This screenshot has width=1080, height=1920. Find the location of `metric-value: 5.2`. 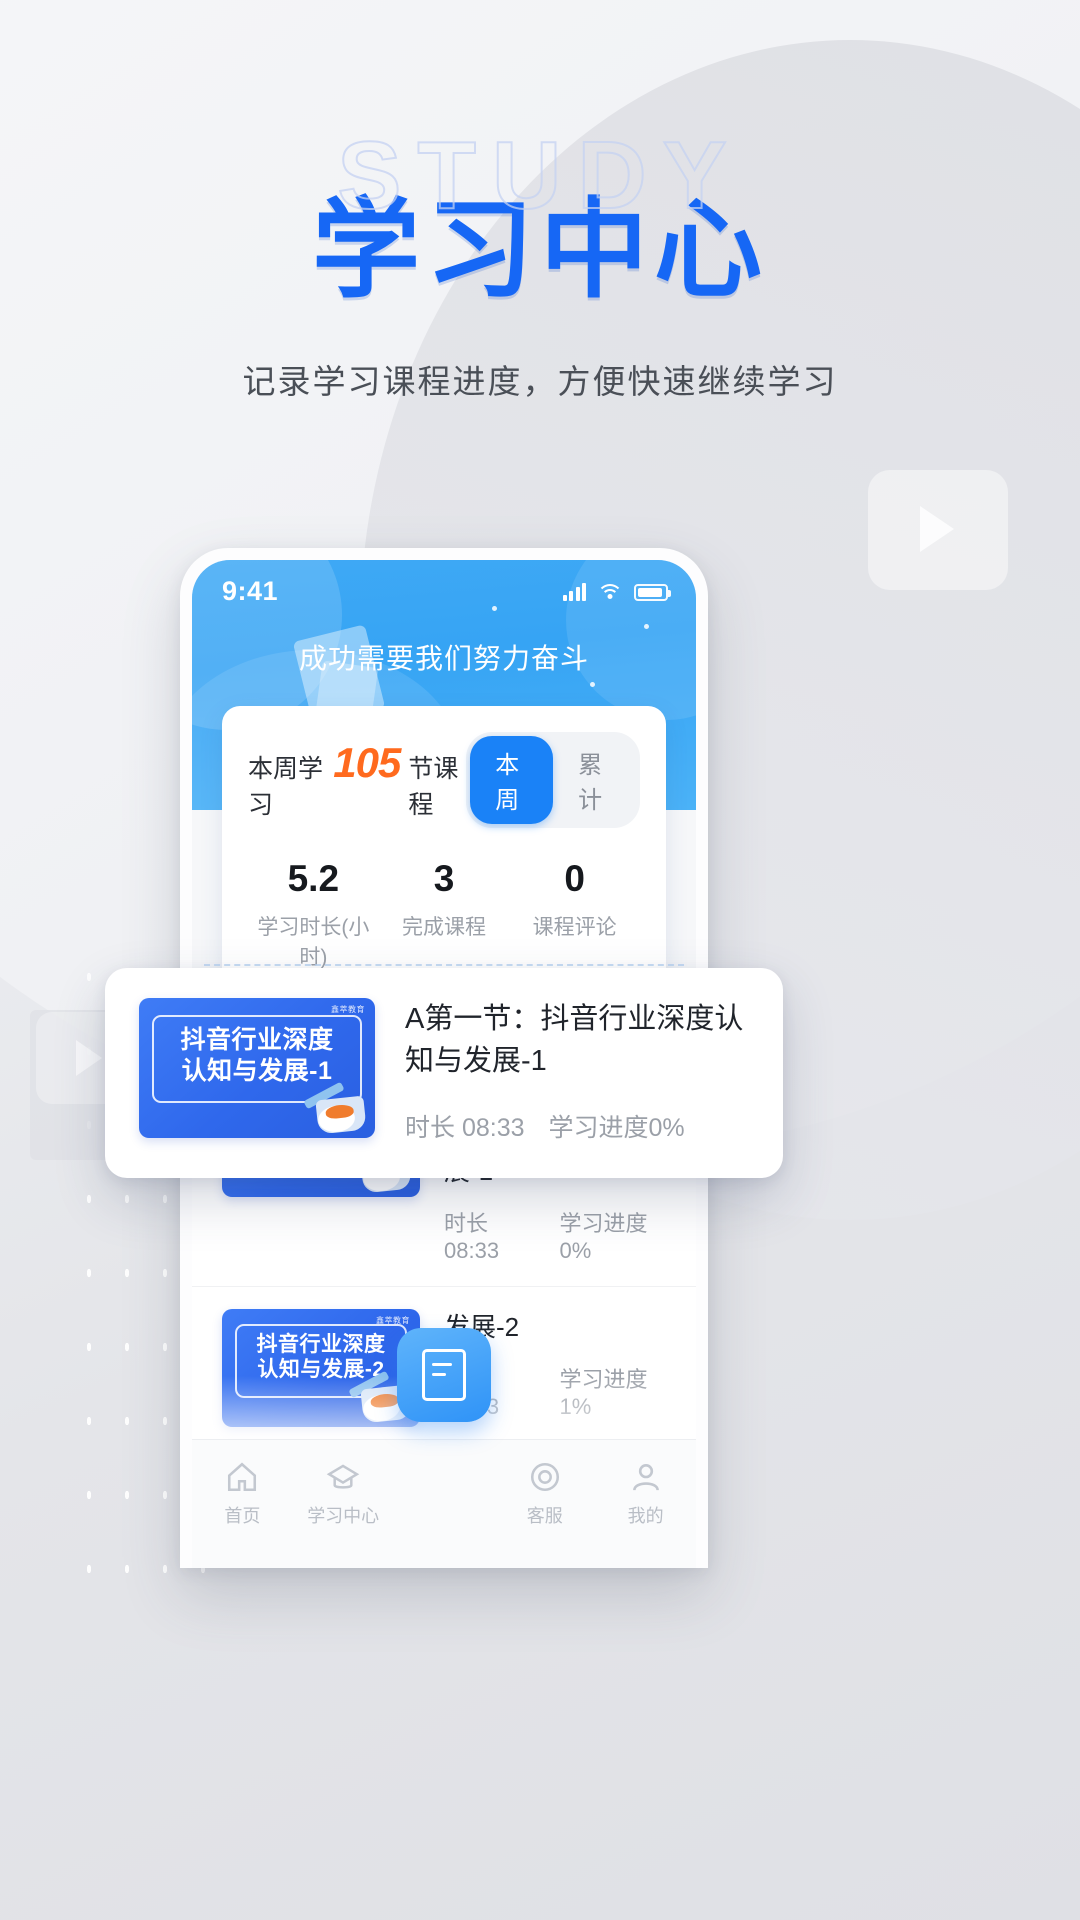

metric-value: 5.2 is located at coordinates (313, 878).